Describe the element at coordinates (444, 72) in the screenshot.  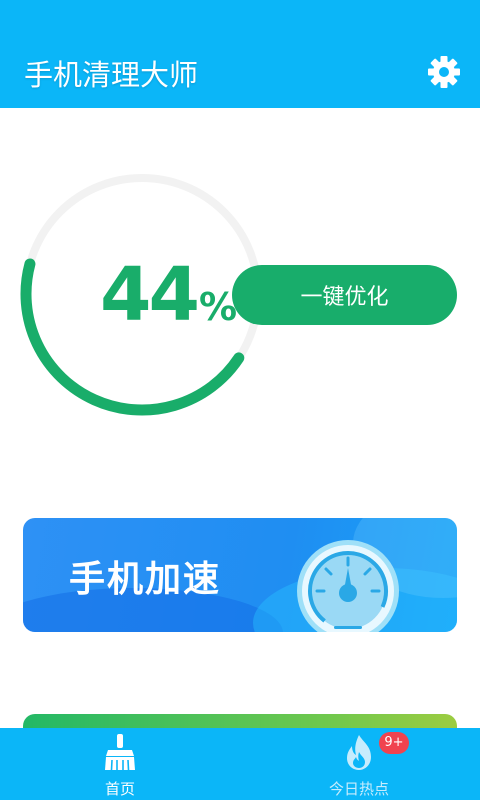
I see `settings-gear-icon` at that location.